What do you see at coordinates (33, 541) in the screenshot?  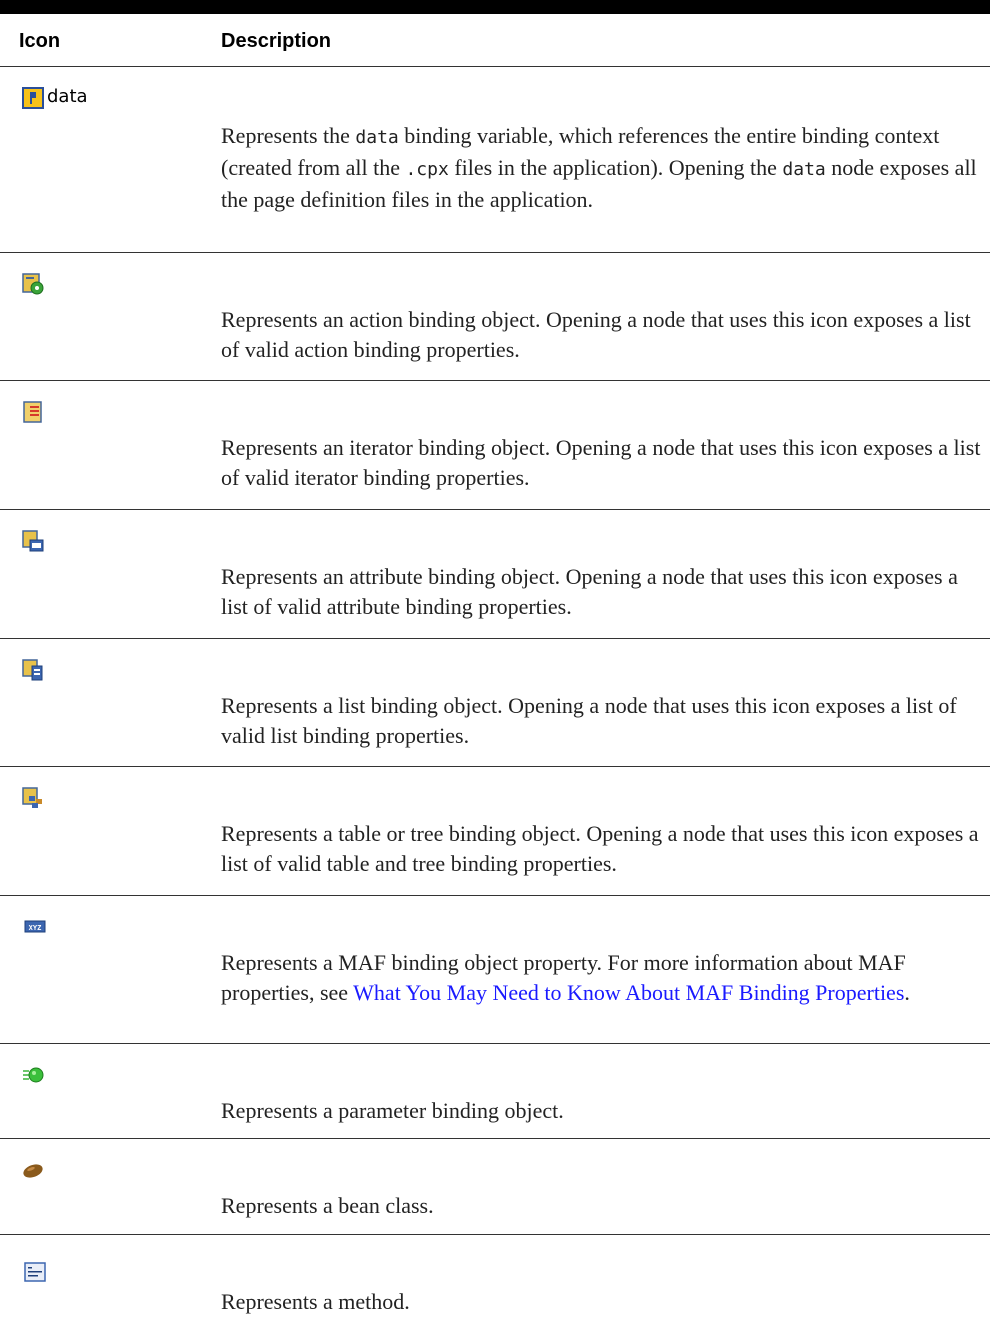 I see `attribute-binding-icon` at bounding box center [33, 541].